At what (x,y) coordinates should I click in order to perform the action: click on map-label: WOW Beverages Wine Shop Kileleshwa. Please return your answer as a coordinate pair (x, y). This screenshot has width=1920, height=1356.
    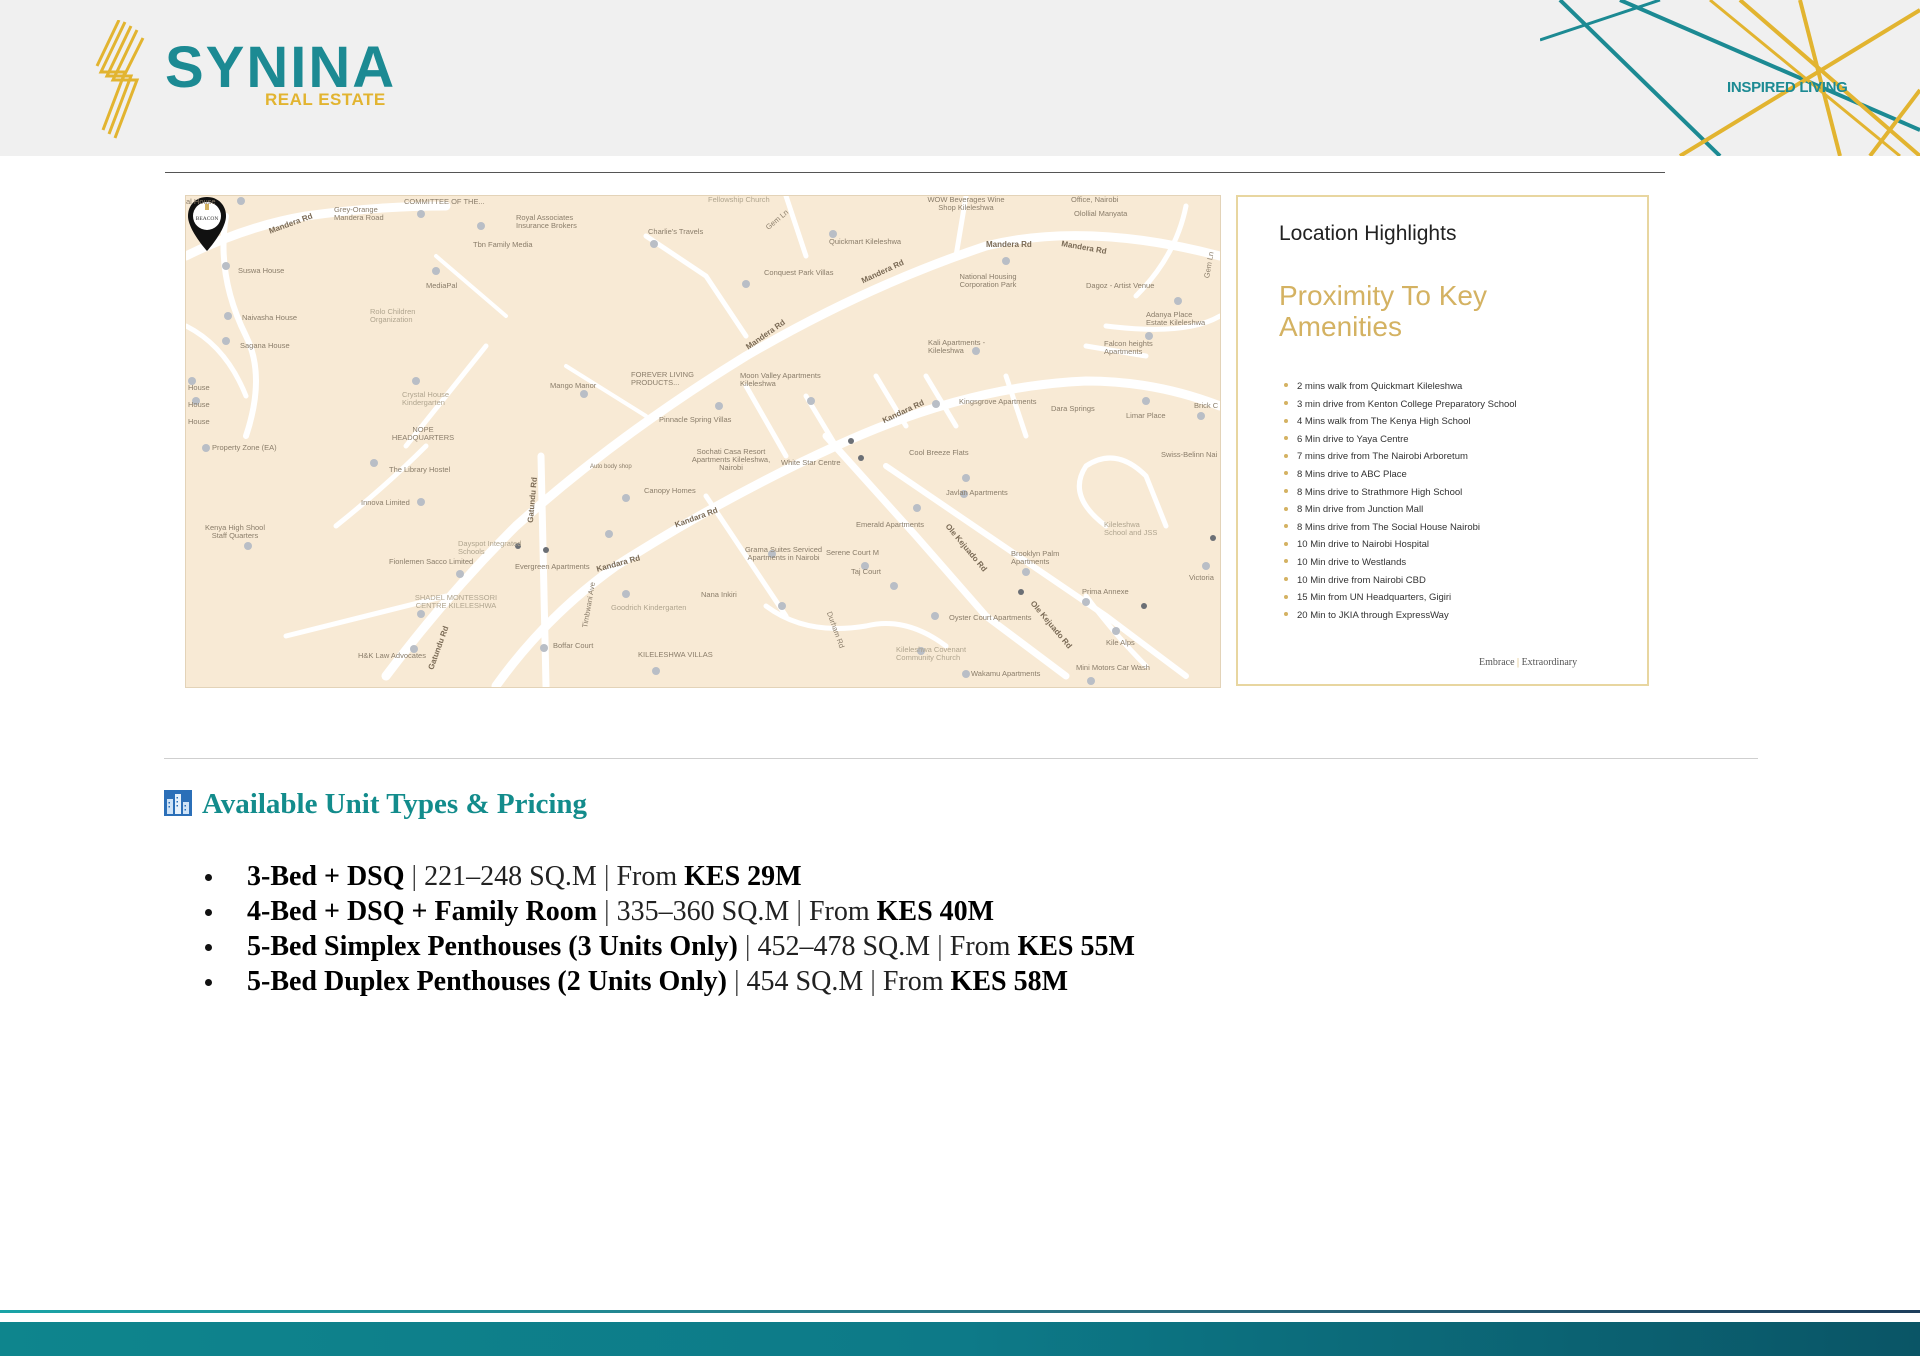
    Looking at the image, I should click on (966, 203).